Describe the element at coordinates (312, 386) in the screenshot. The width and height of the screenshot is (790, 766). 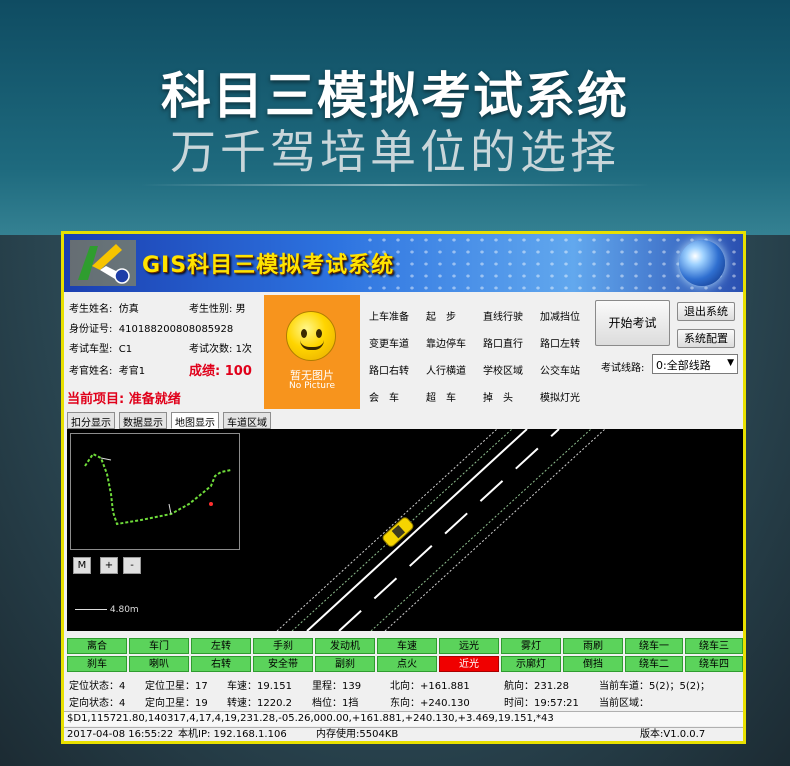
I see `no-photo-text-en: No Picture` at that location.